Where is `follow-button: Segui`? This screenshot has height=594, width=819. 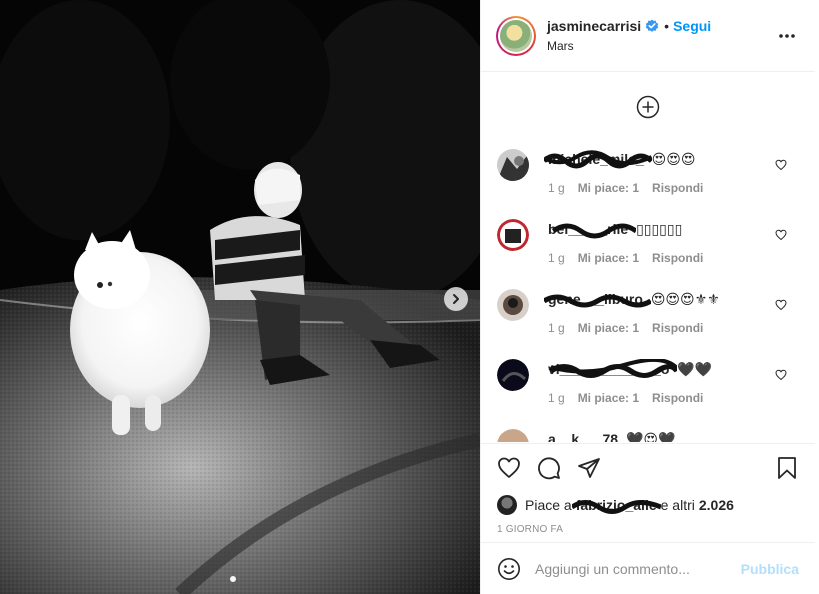
follow-button: Segui is located at coordinates (692, 26).